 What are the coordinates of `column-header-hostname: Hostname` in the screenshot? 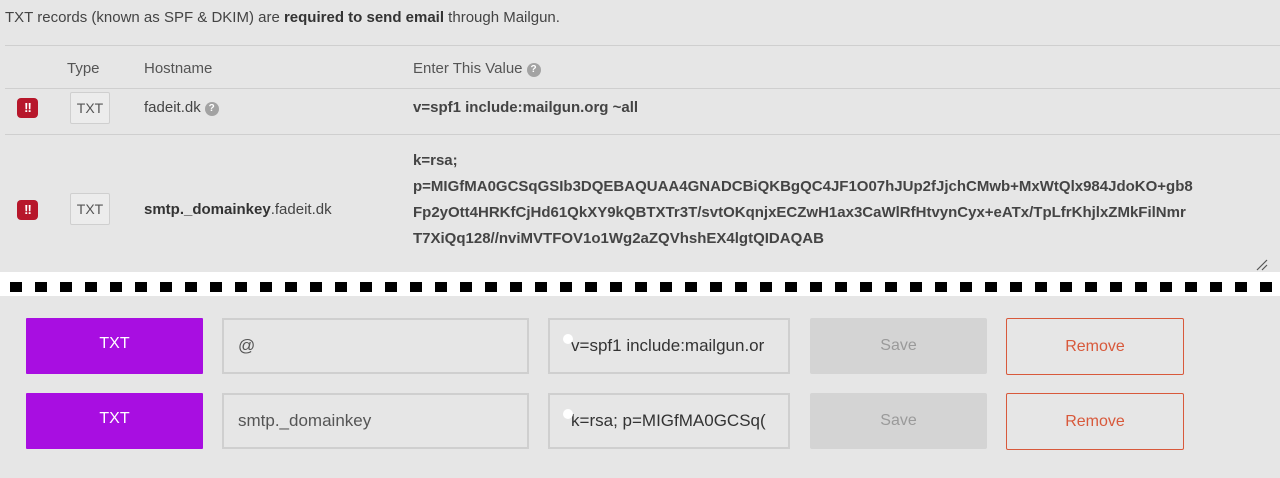 It's located at (178, 68).